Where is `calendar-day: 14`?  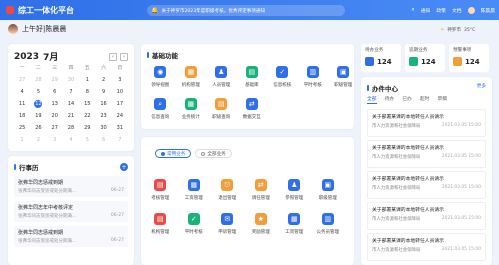
calendar-day: 14 is located at coordinates (71, 104).